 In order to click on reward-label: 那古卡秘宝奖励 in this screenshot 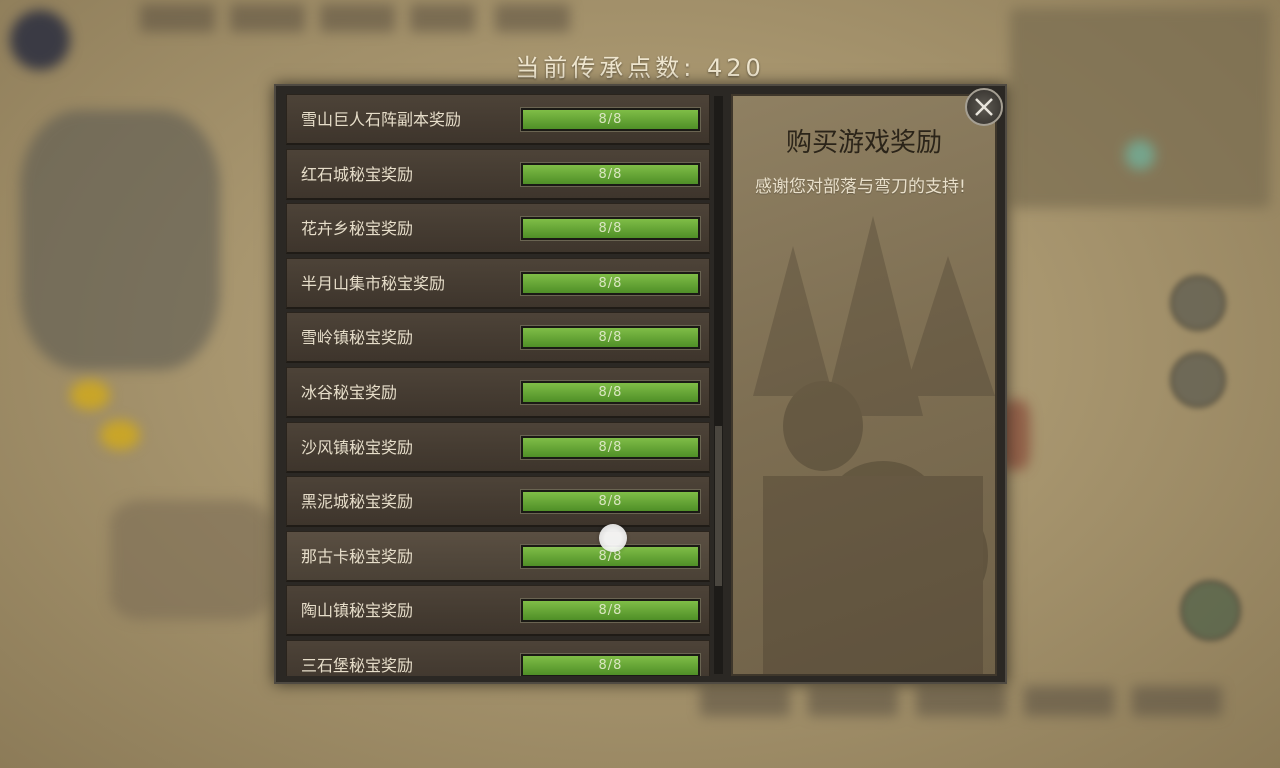, I will do `click(357, 556)`.